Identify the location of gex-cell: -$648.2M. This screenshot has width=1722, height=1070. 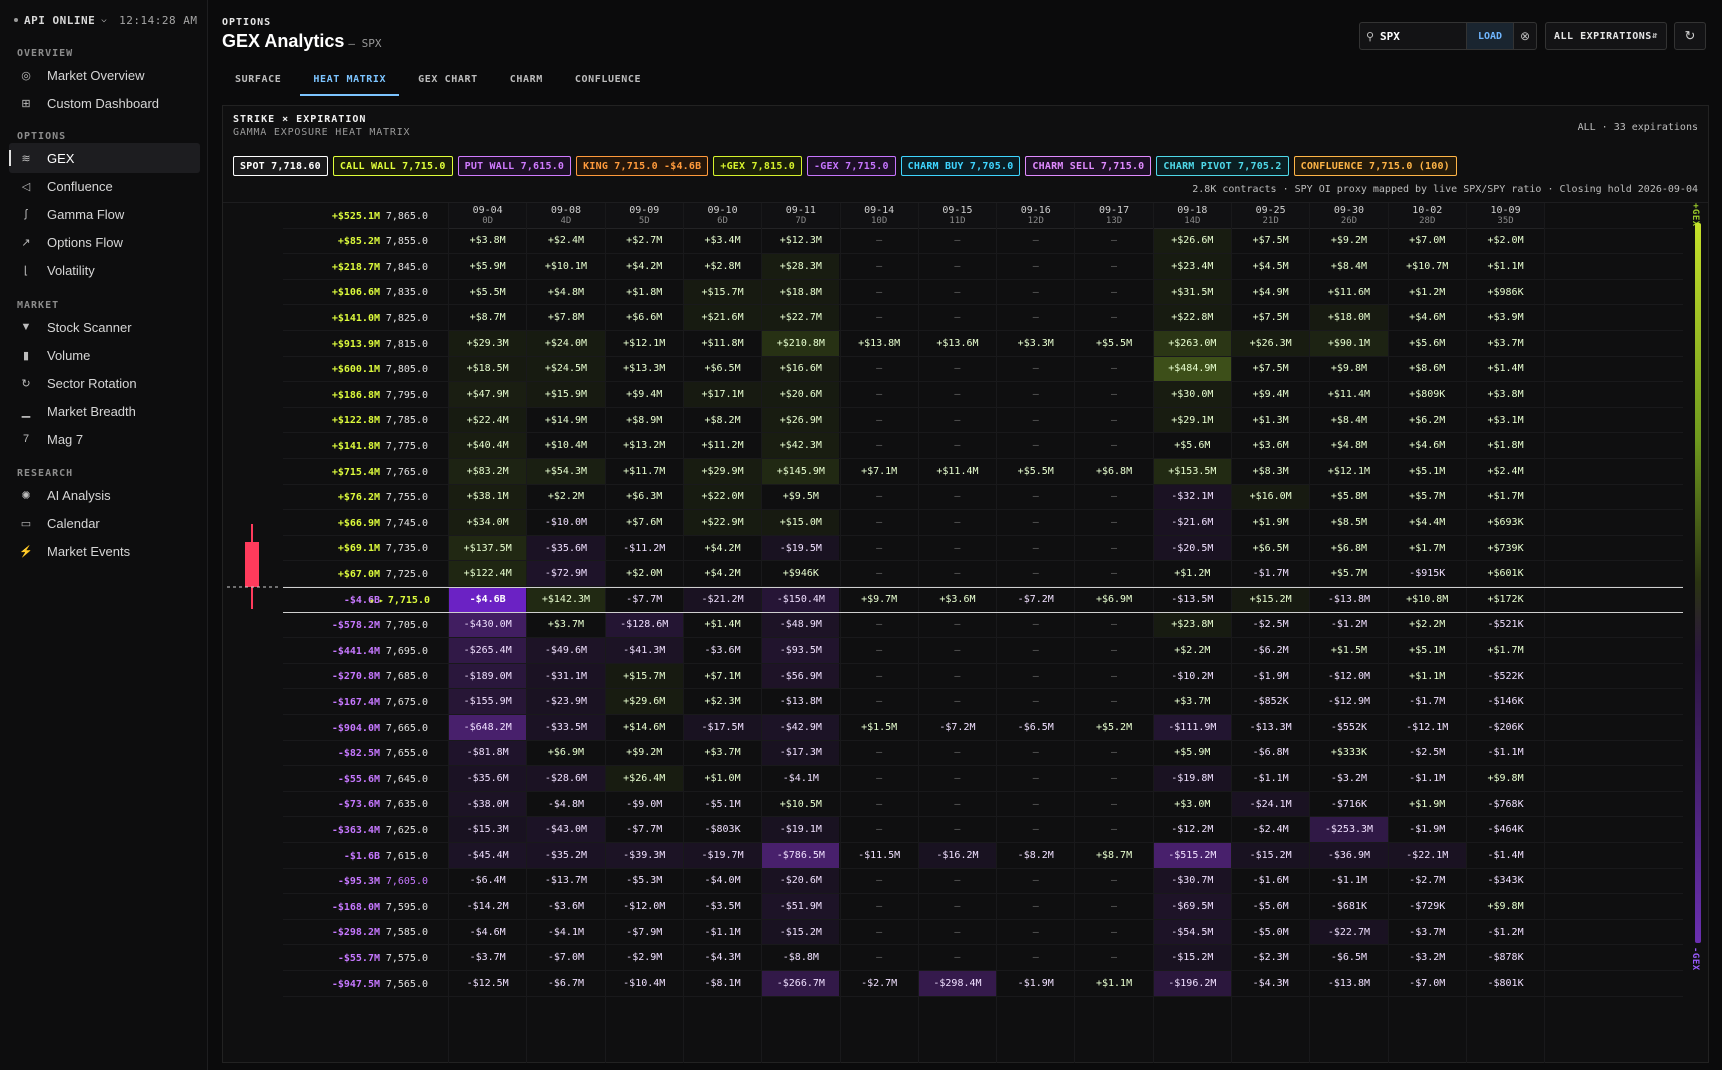
(488, 727).